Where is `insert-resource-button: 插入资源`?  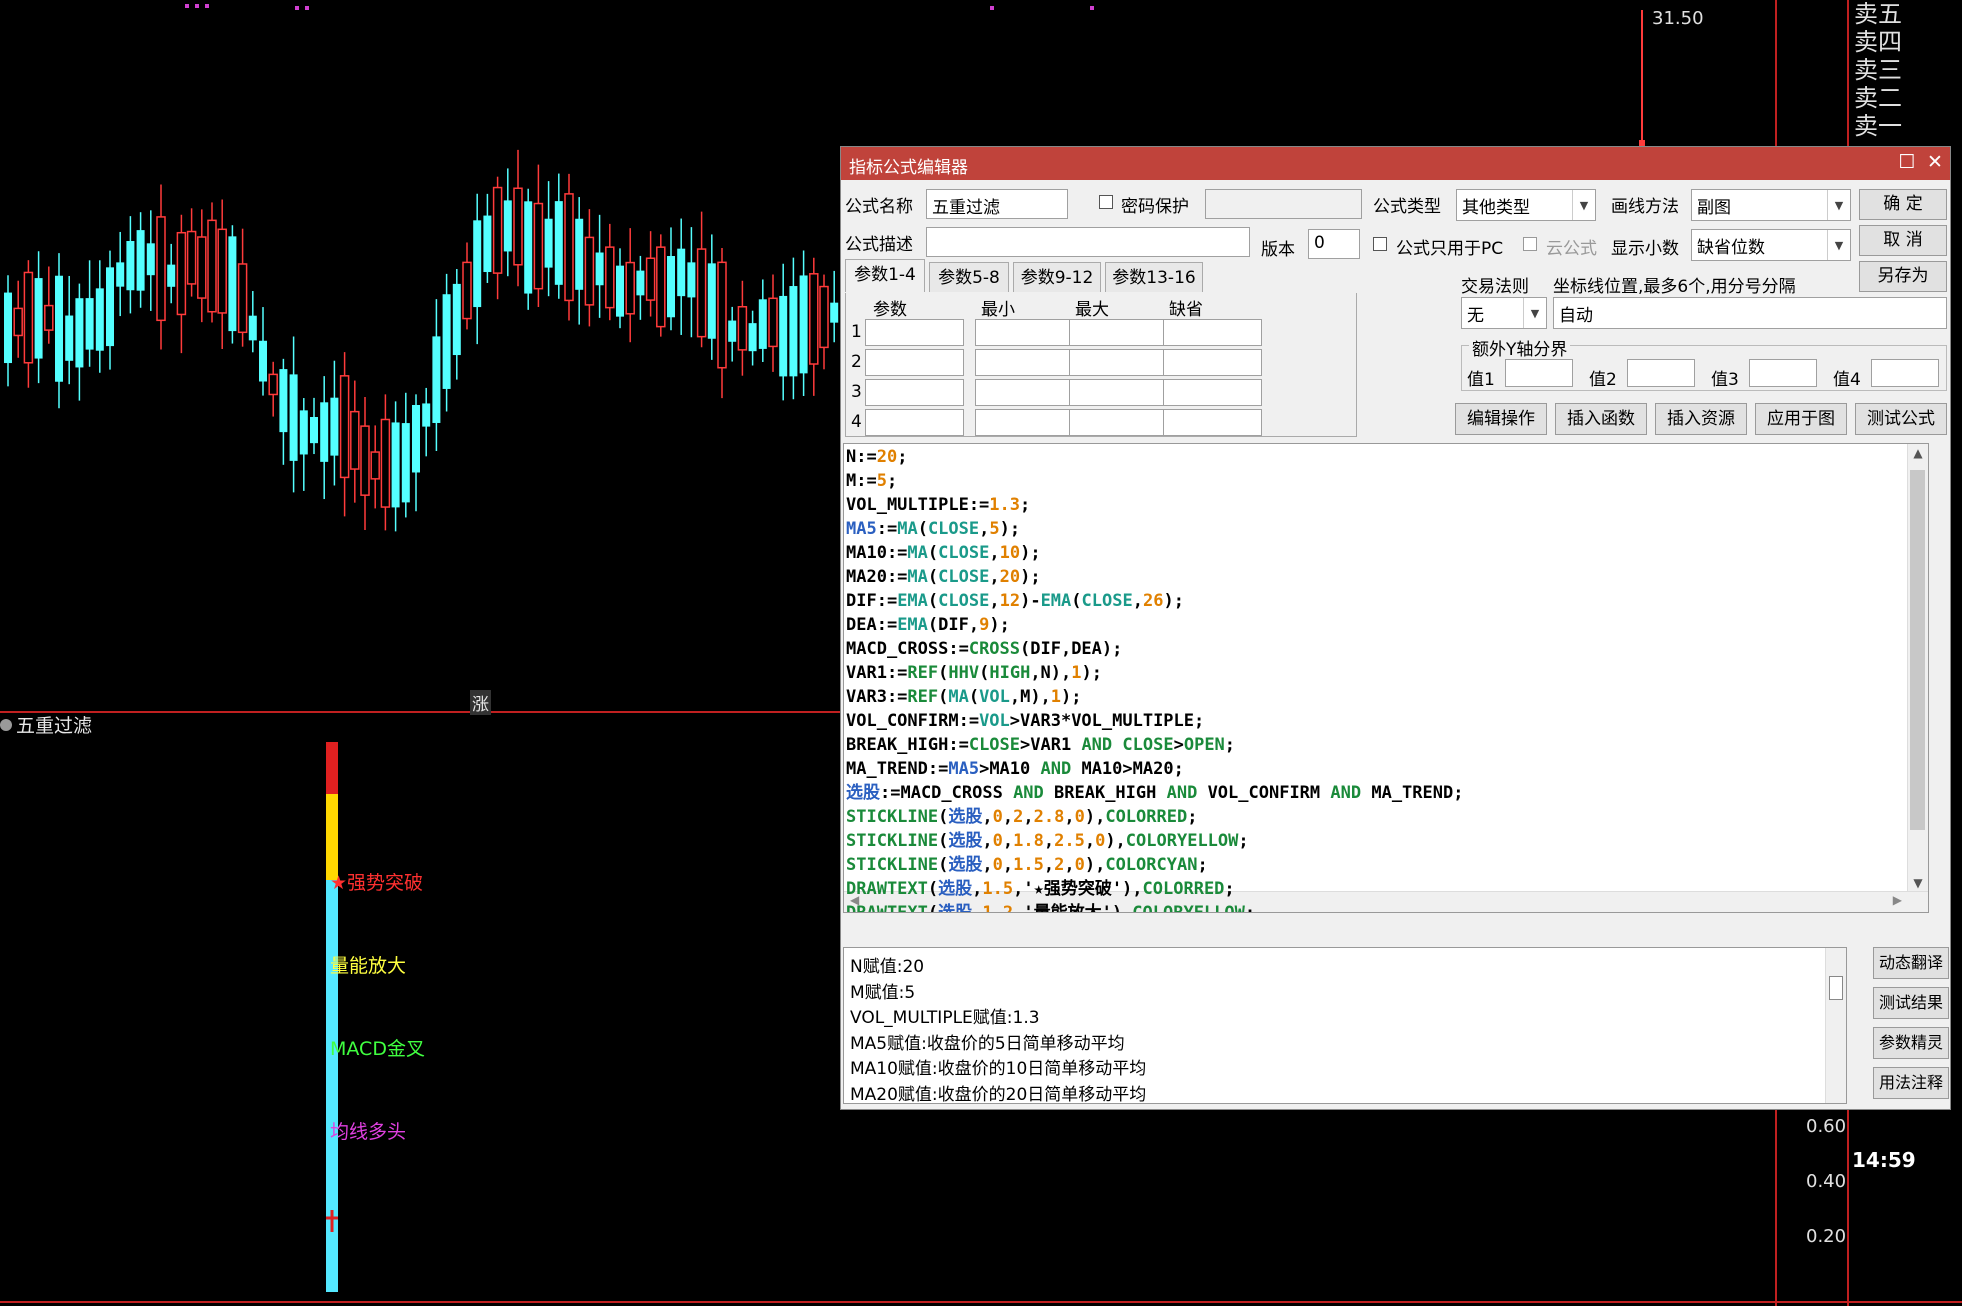
insert-resource-button: 插入资源 is located at coordinates (1701, 419).